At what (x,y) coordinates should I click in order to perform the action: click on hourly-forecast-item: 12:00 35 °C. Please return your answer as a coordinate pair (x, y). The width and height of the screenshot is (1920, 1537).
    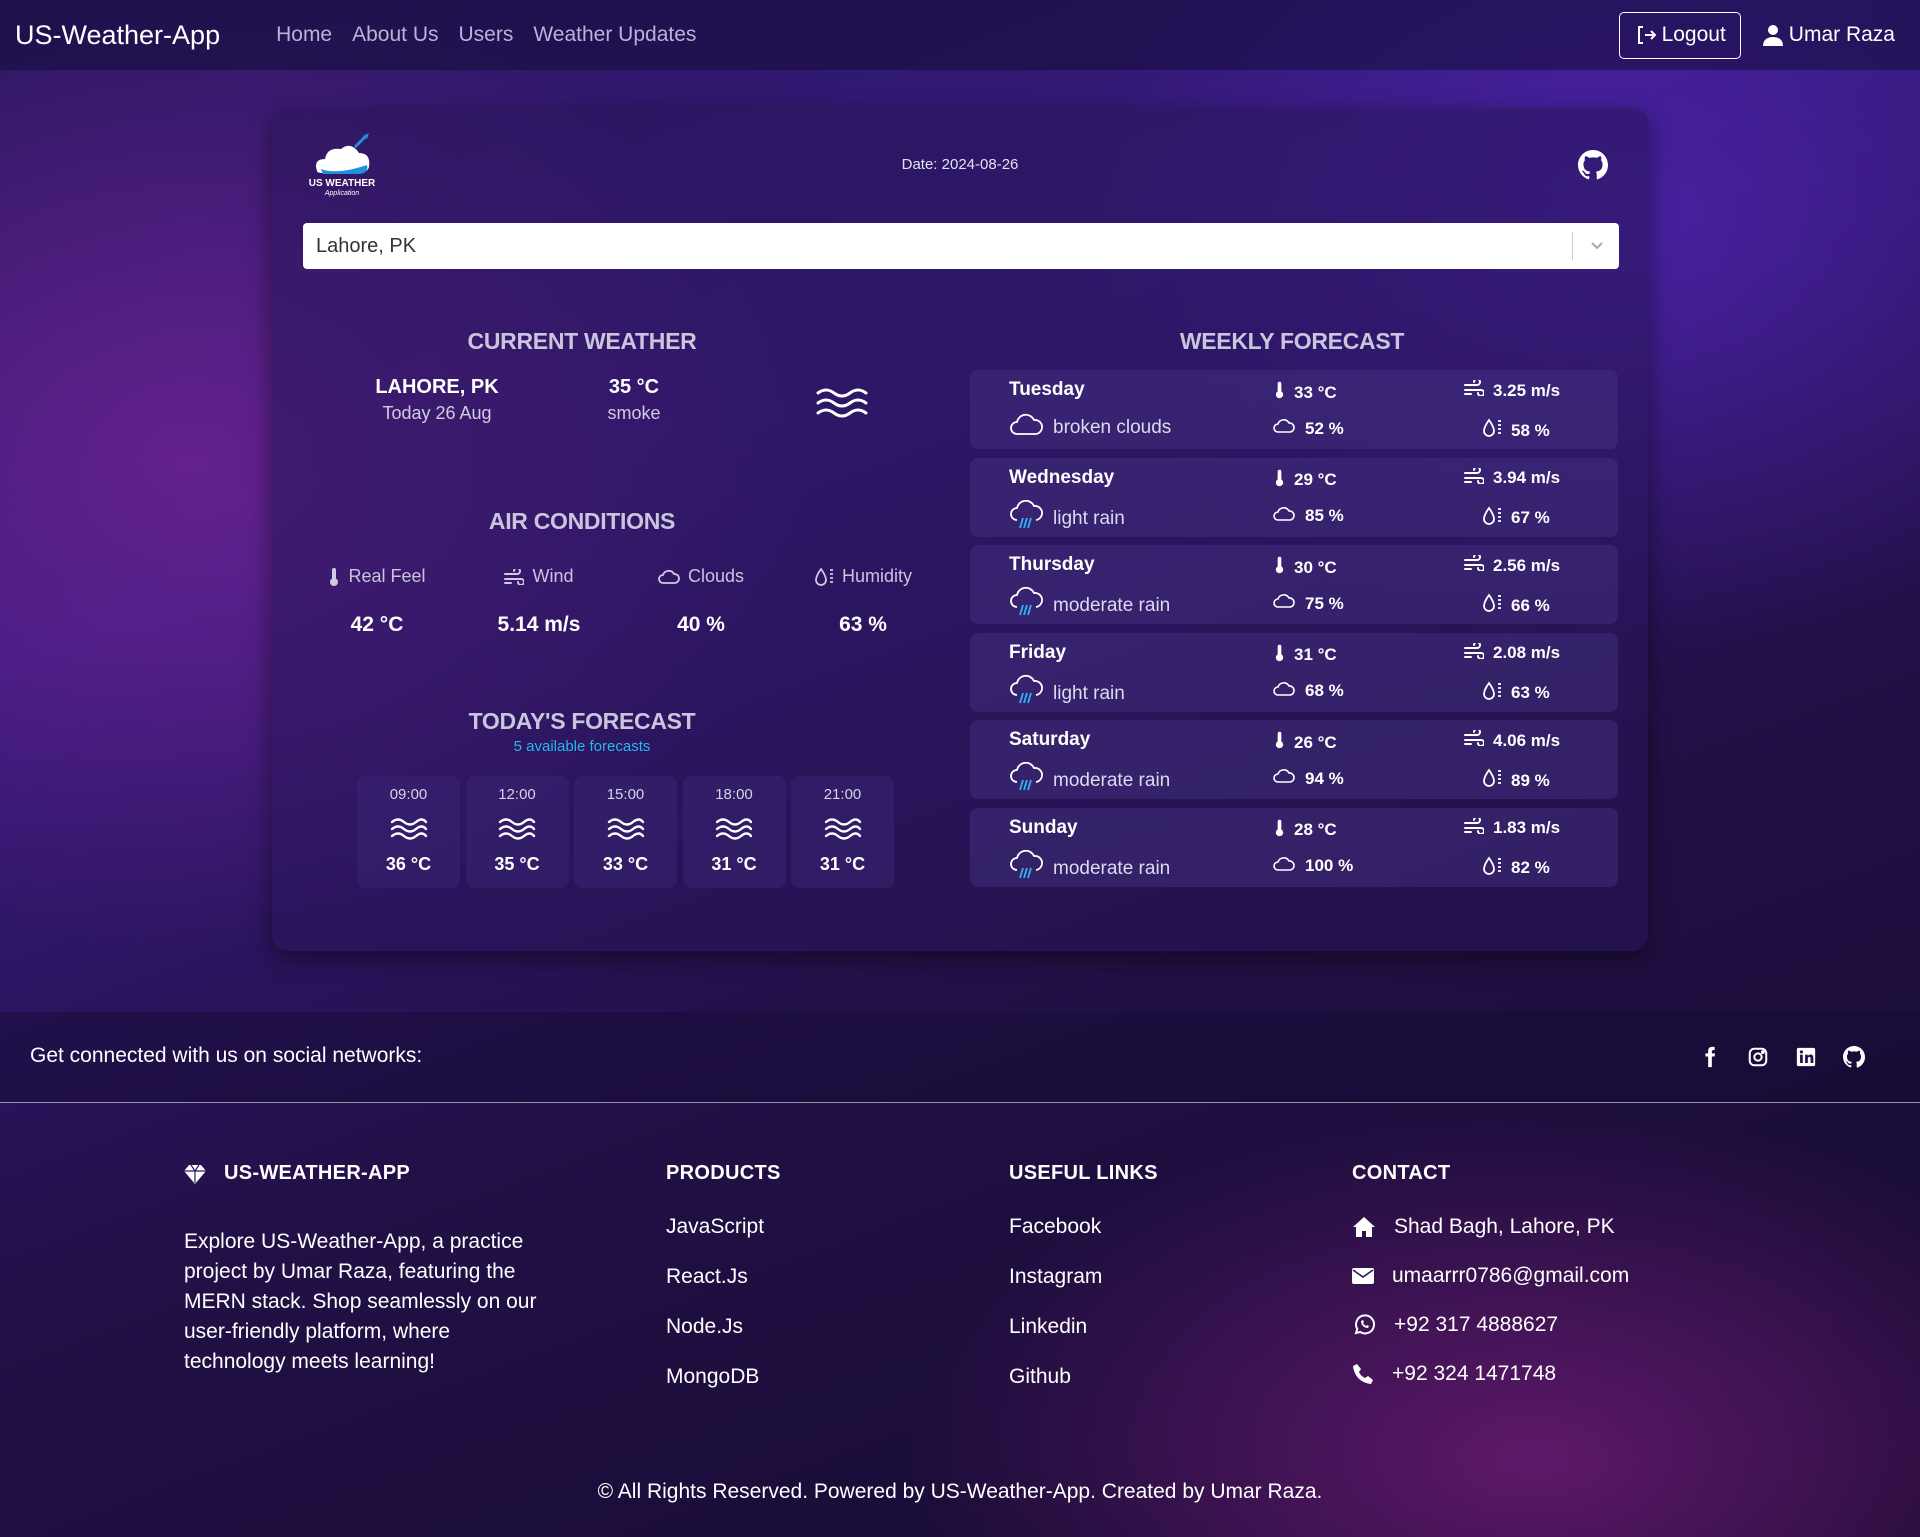
    Looking at the image, I should click on (517, 832).